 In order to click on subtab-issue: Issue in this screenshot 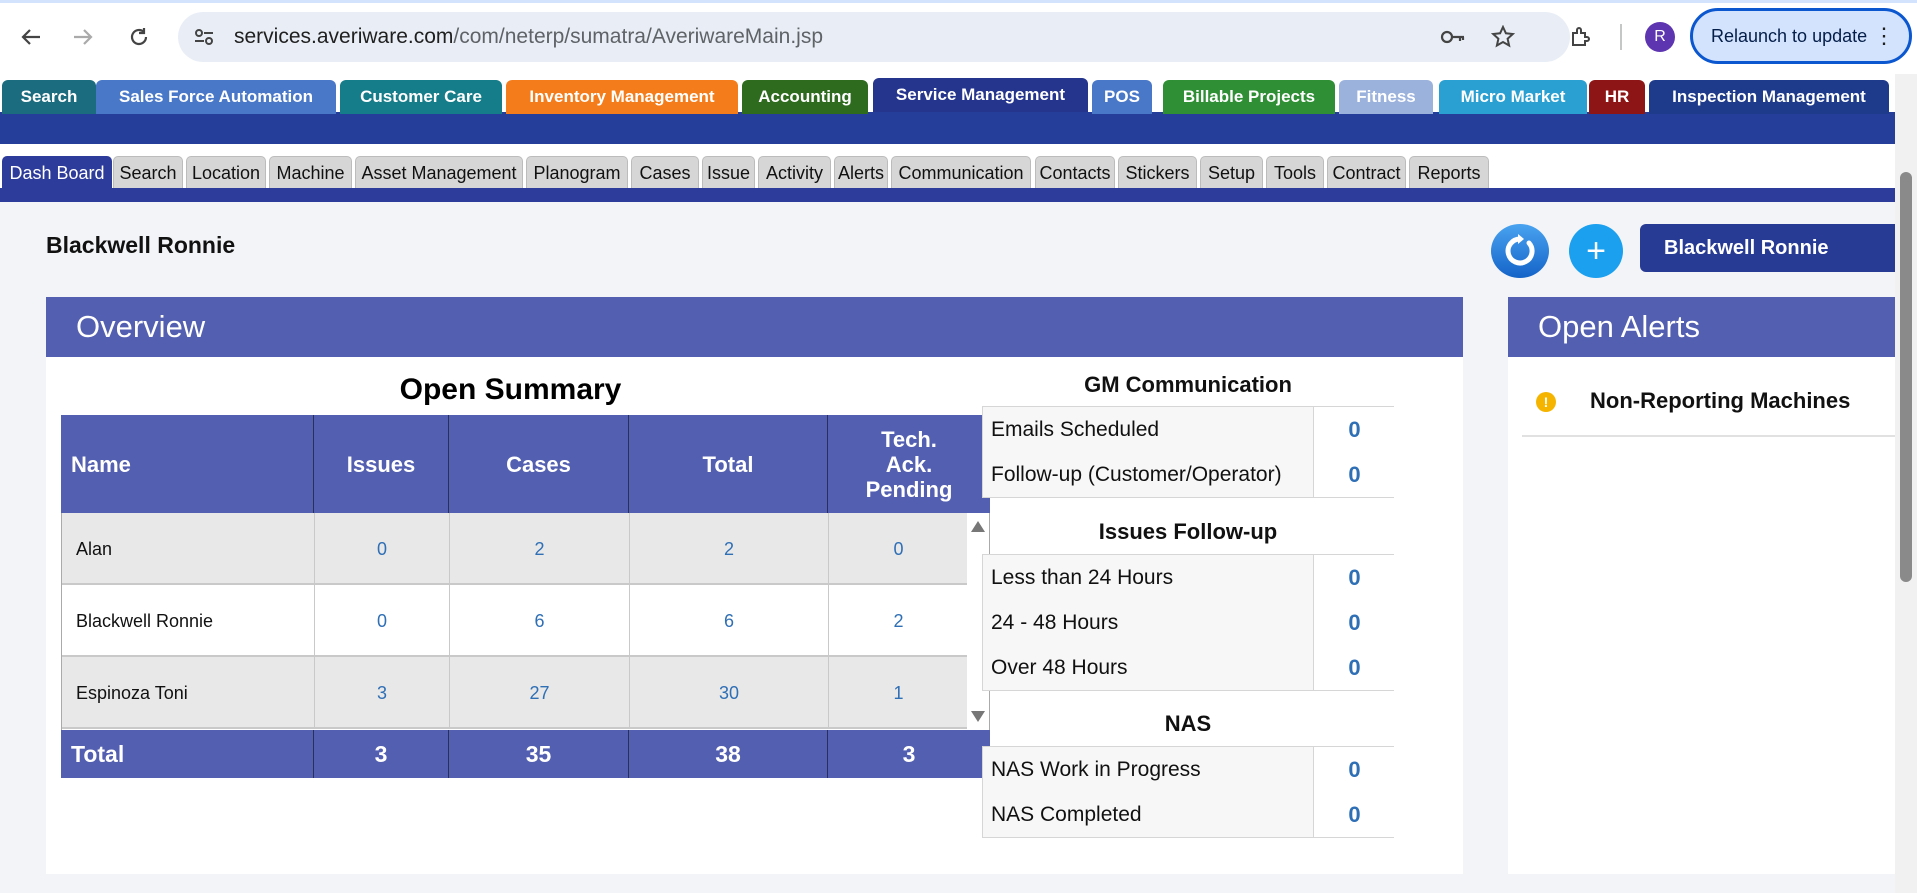, I will do `click(728, 172)`.